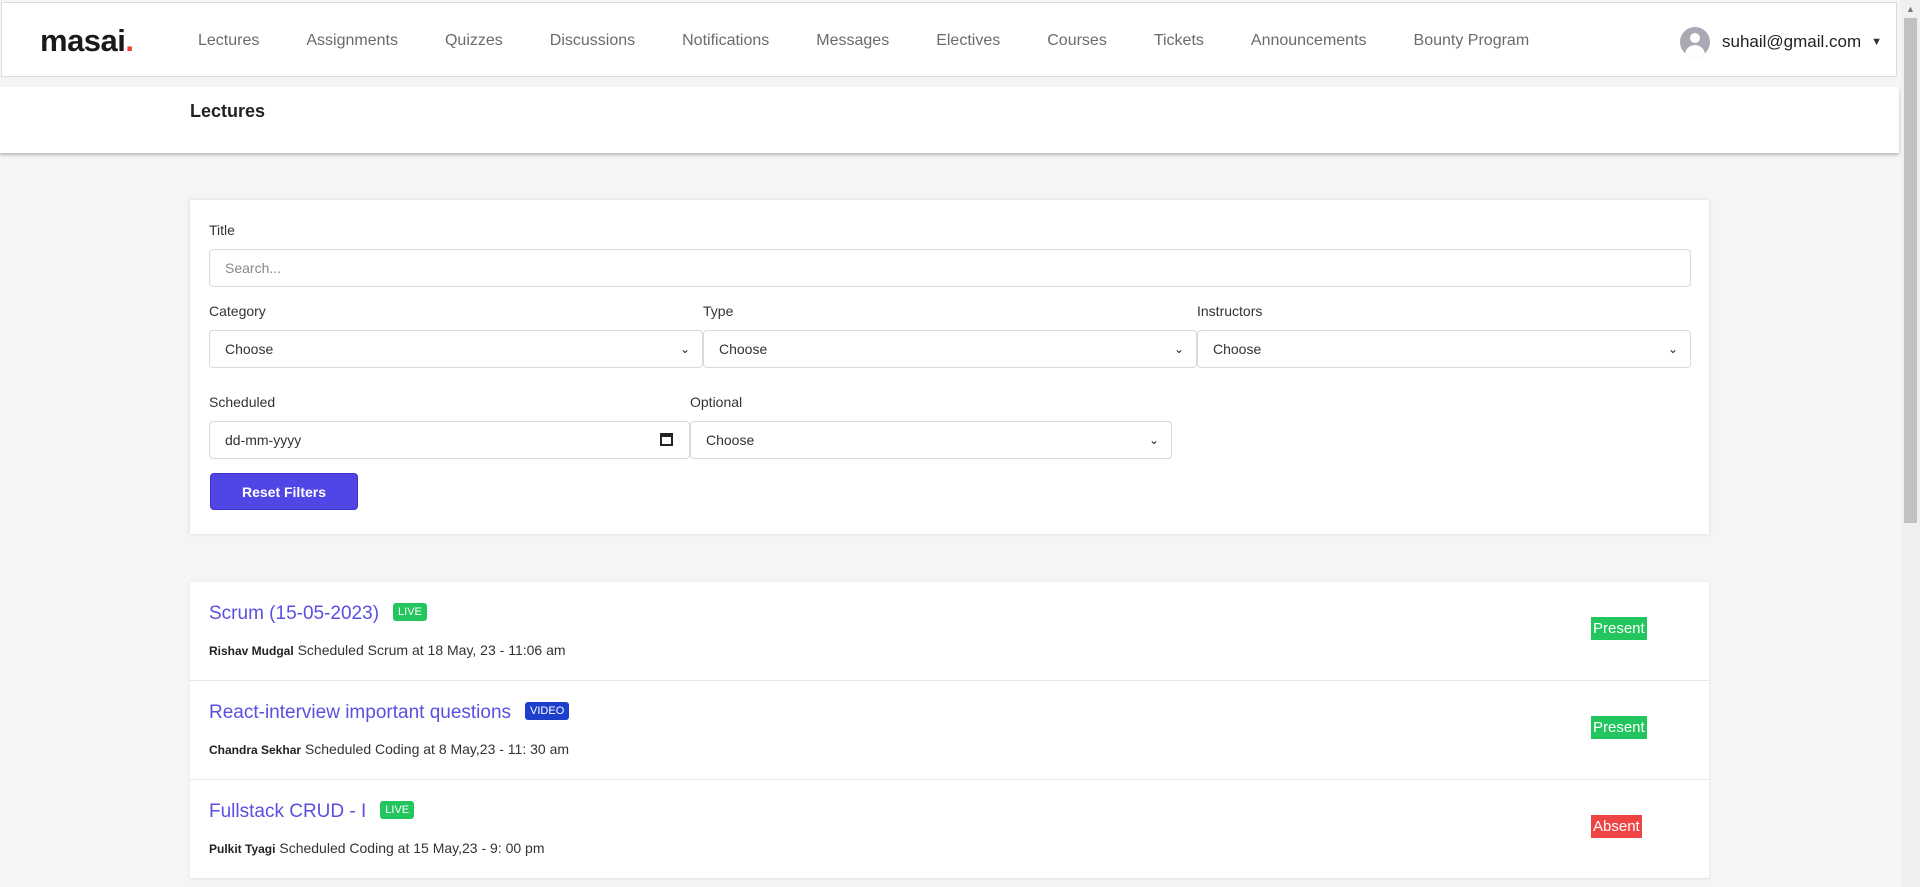  What do you see at coordinates (718, 311) in the screenshot?
I see `type-label: Type` at bounding box center [718, 311].